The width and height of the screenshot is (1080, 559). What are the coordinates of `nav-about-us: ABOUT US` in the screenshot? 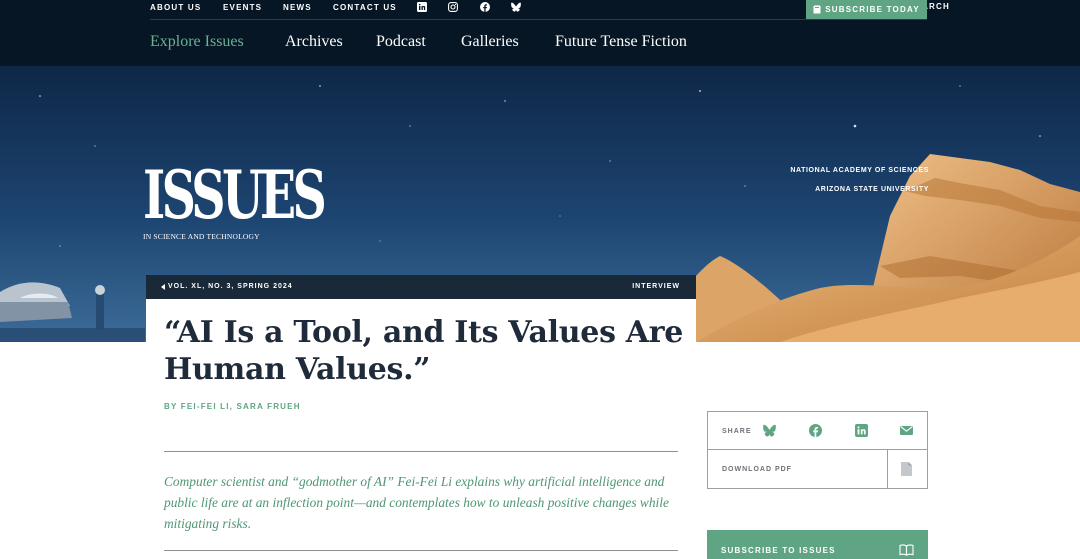 It's located at (175, 7).